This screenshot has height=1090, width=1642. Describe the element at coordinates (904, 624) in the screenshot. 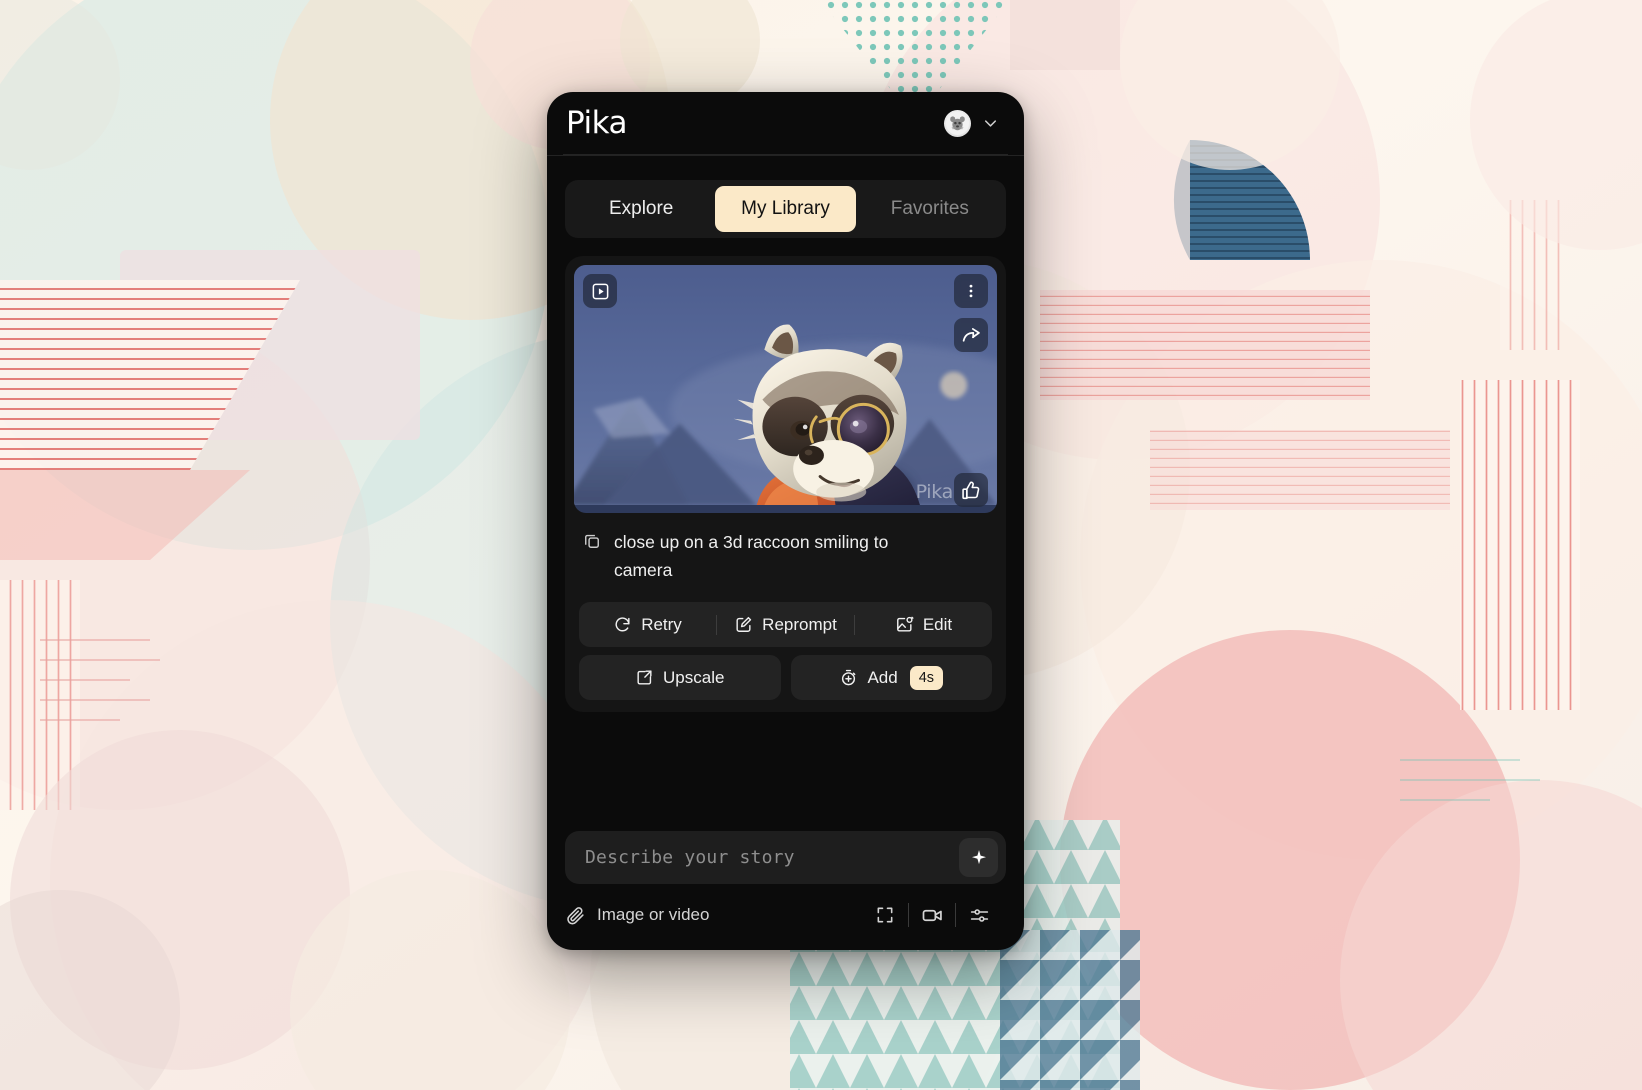

I see `image-edit-icon` at that location.